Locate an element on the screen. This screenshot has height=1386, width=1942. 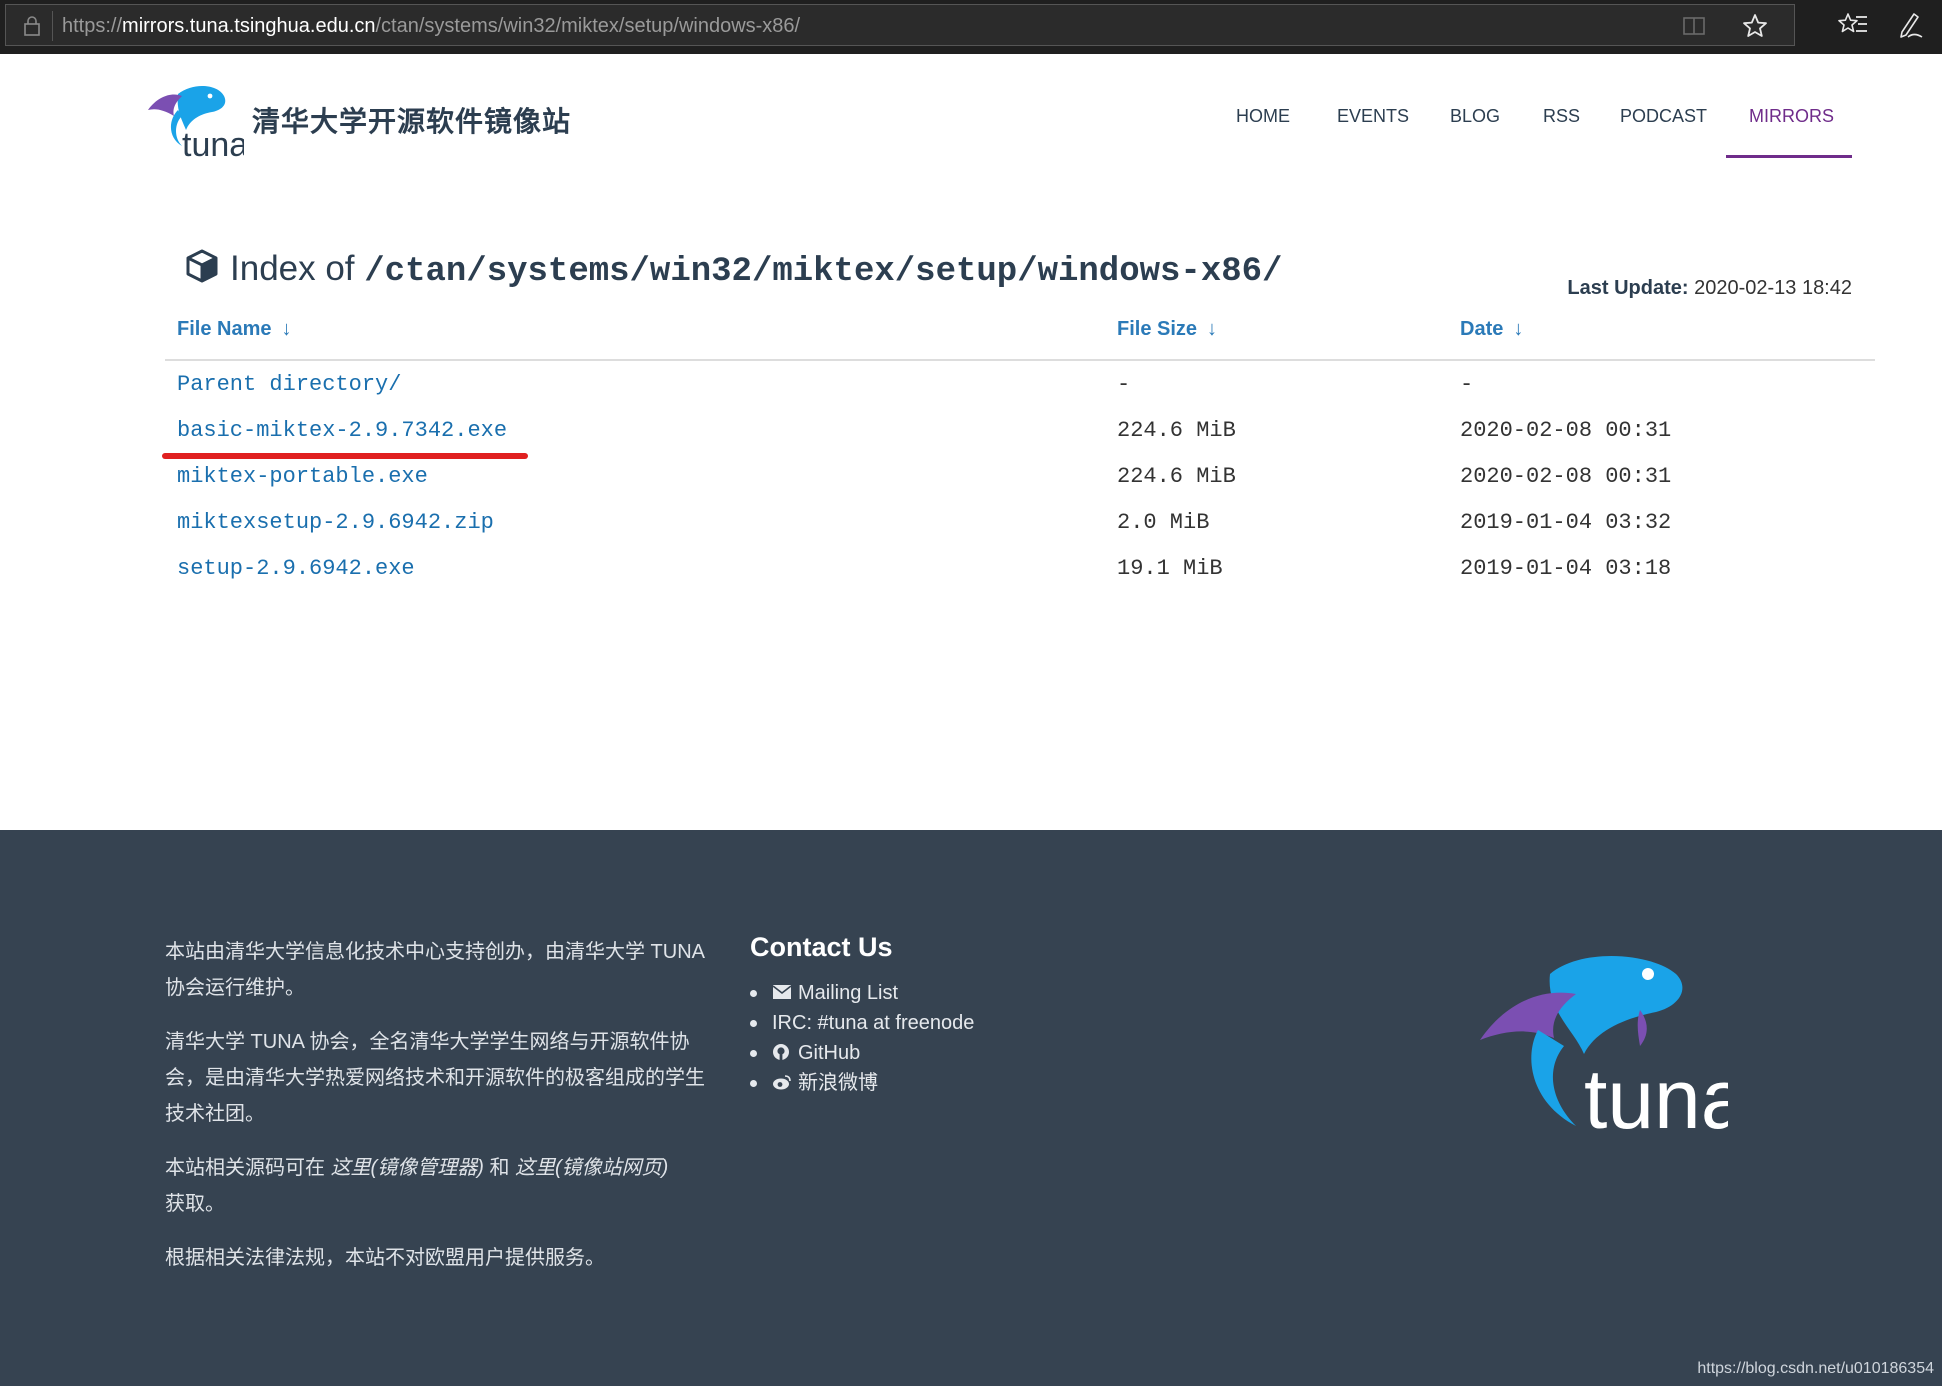
about-paragraph: 本站由清华大学信息化技术中心支持创办，由清华大学 TUNA 协会运行维护。 is located at coordinates (434, 970).